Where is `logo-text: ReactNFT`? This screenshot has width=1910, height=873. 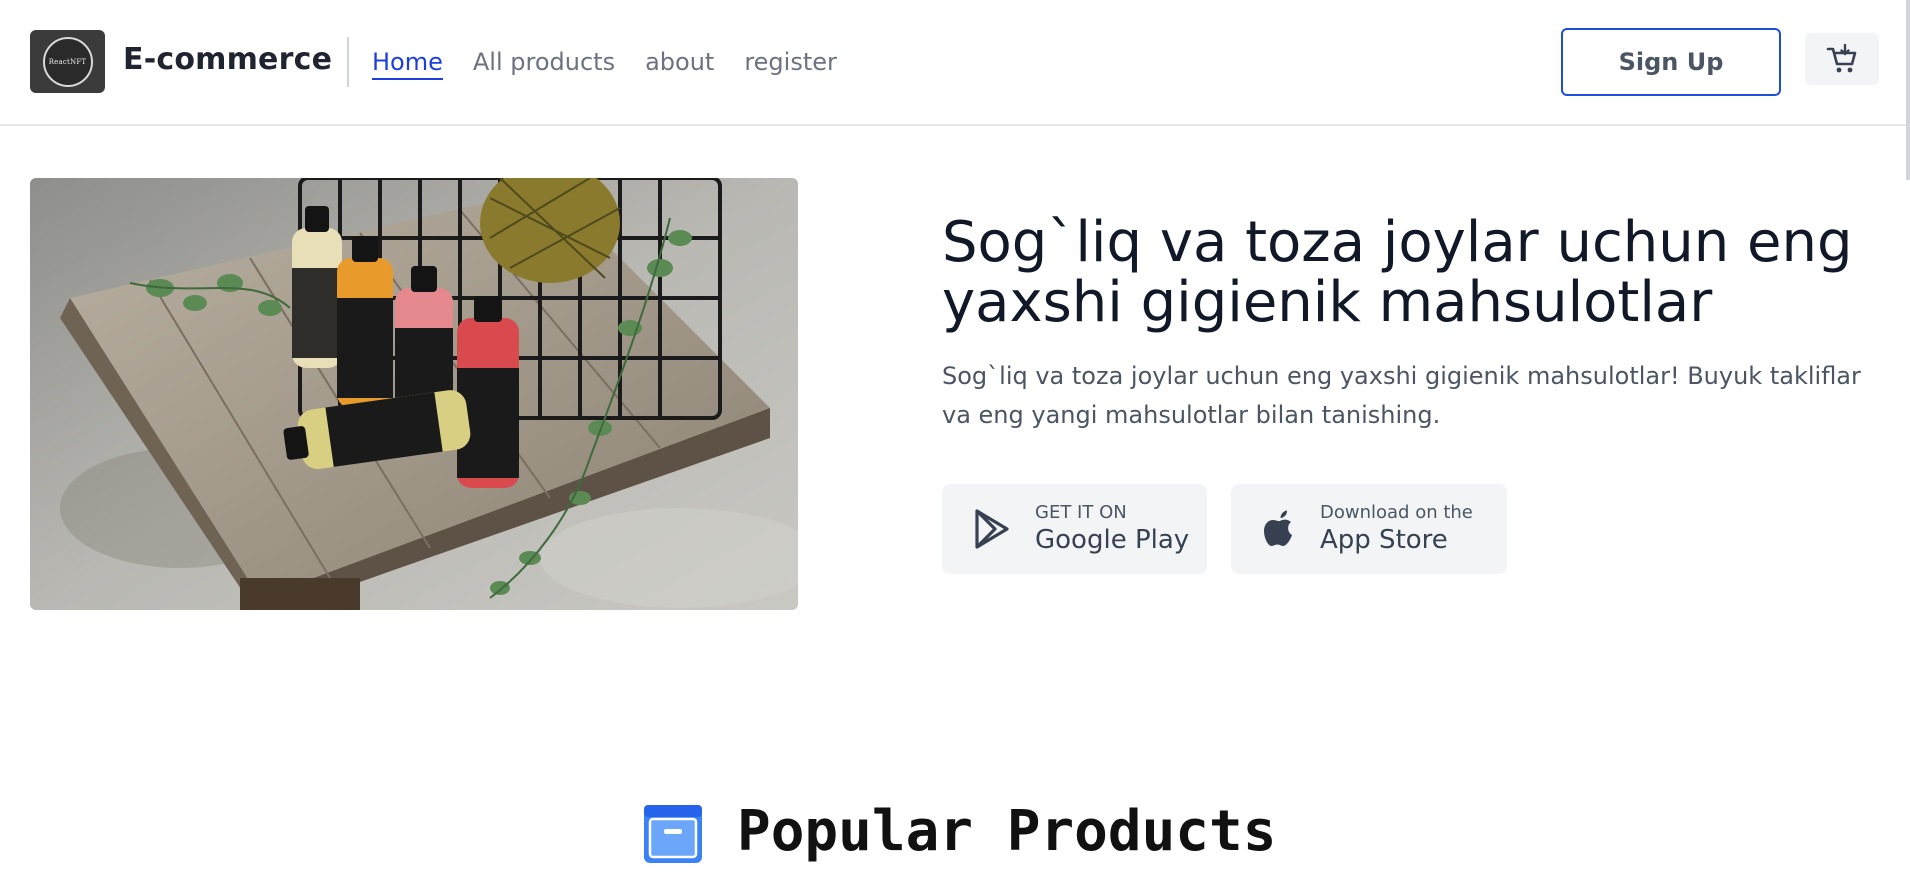 logo-text: ReactNFT is located at coordinates (67, 61).